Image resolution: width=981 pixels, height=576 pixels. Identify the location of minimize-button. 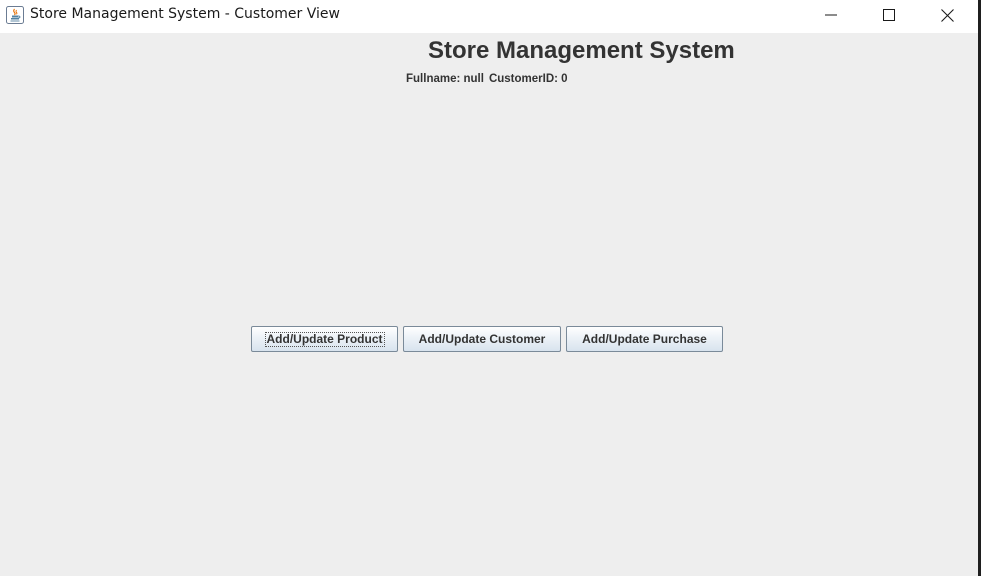
(831, 15).